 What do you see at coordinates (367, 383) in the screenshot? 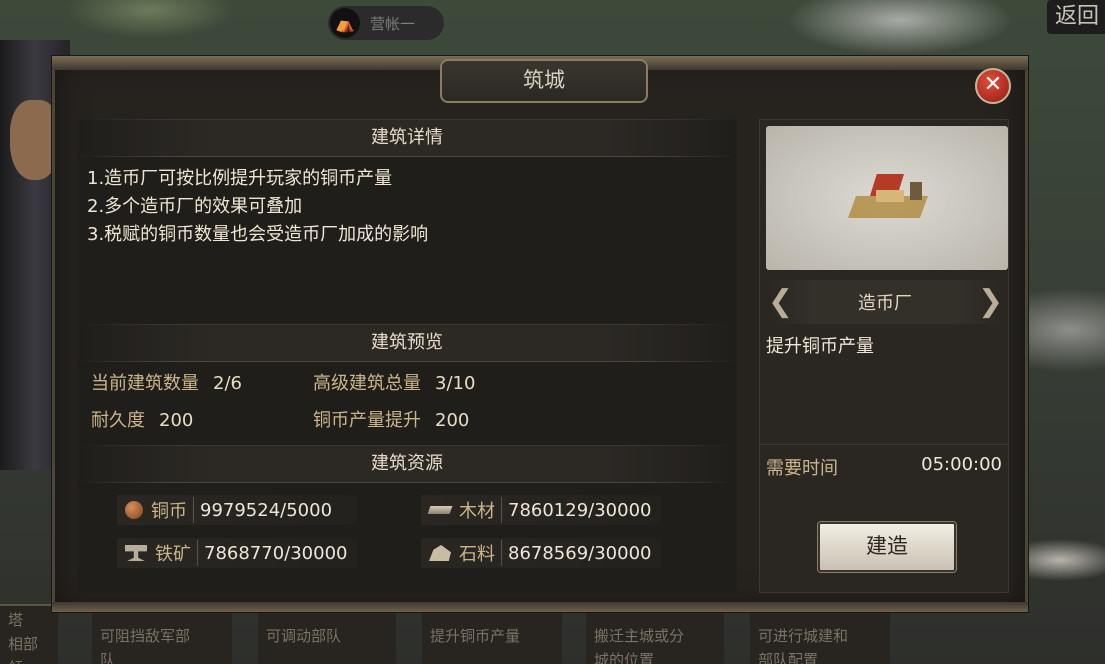
I see `stat-label: 高级建筑总量` at bounding box center [367, 383].